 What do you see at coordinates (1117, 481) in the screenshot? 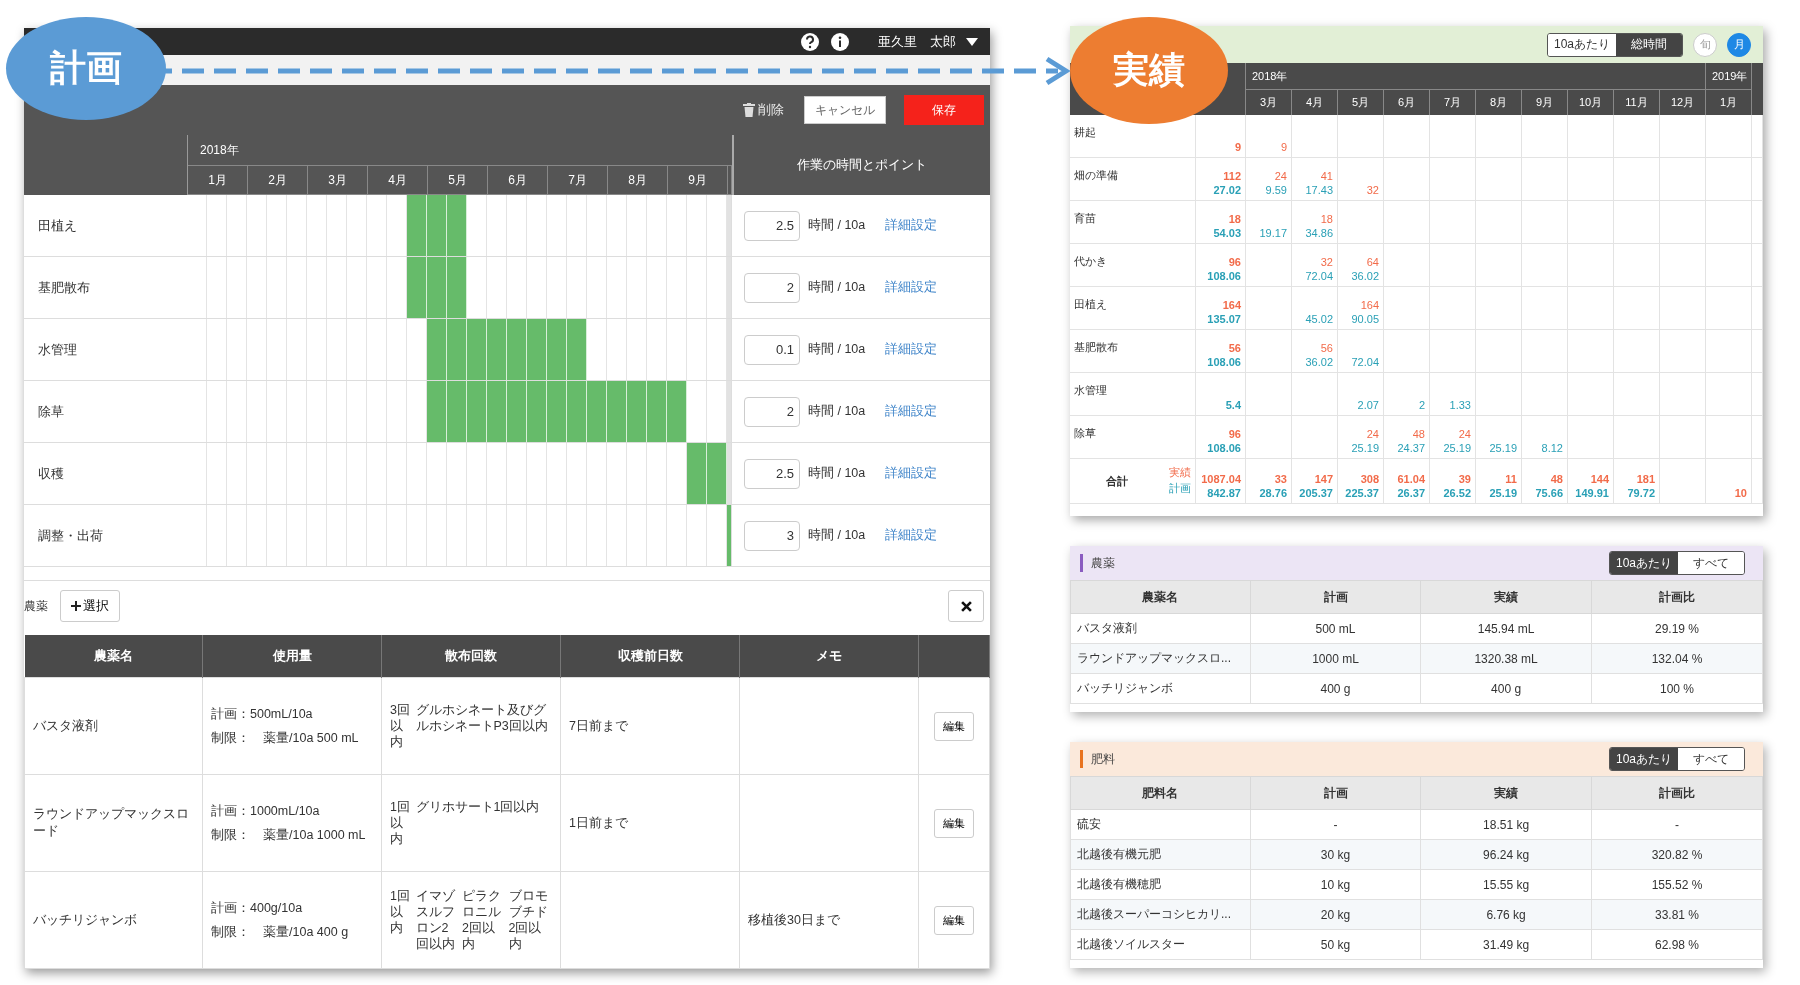
I see `total-label: 合計` at bounding box center [1117, 481].